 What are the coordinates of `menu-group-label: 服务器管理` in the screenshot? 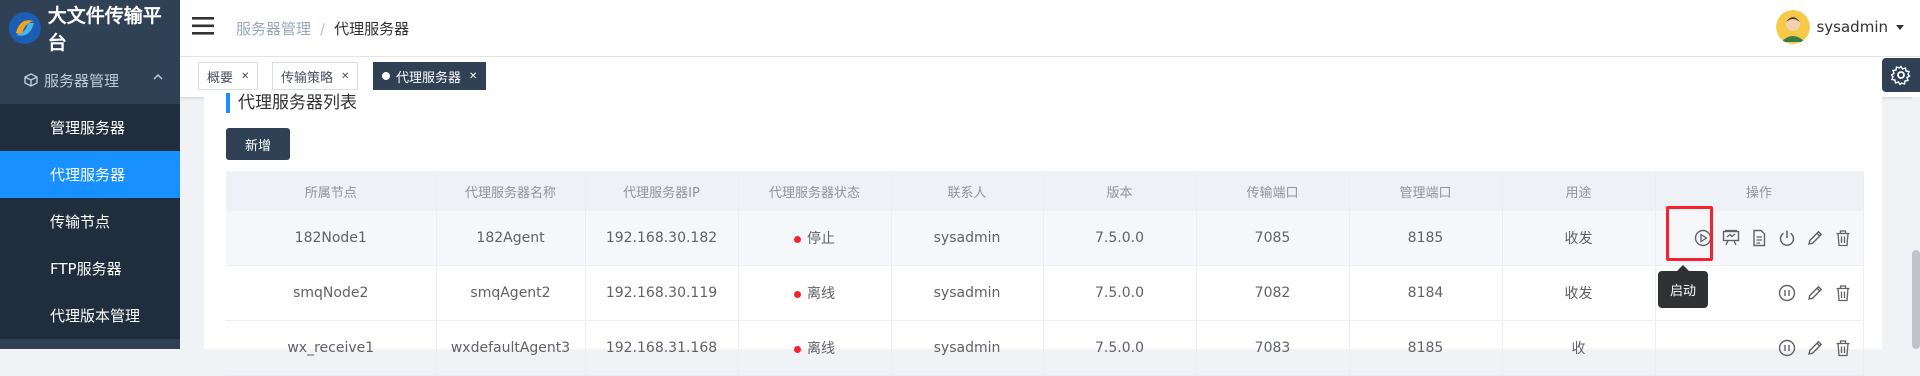 It's located at (82, 80).